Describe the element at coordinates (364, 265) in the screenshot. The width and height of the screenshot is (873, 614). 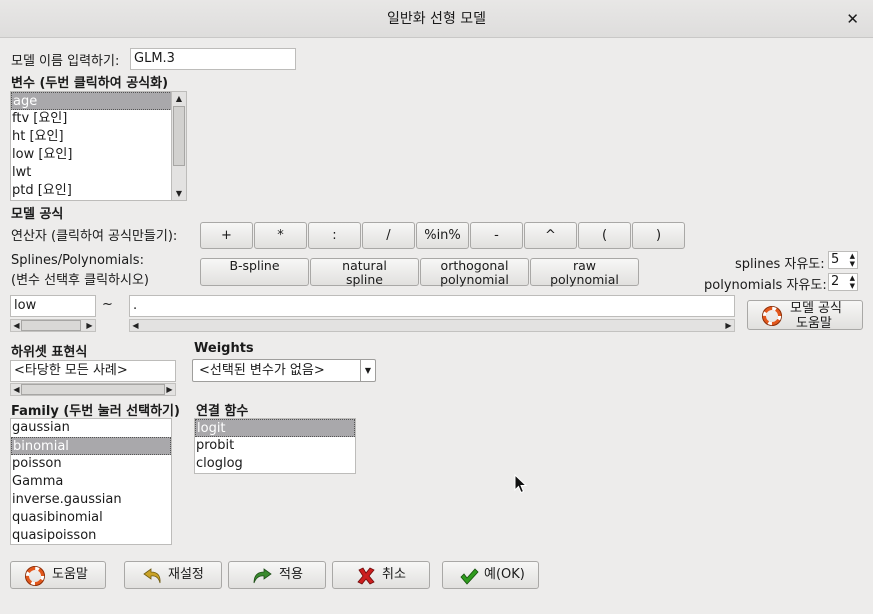
I see `spline-button-label: natural` at that location.